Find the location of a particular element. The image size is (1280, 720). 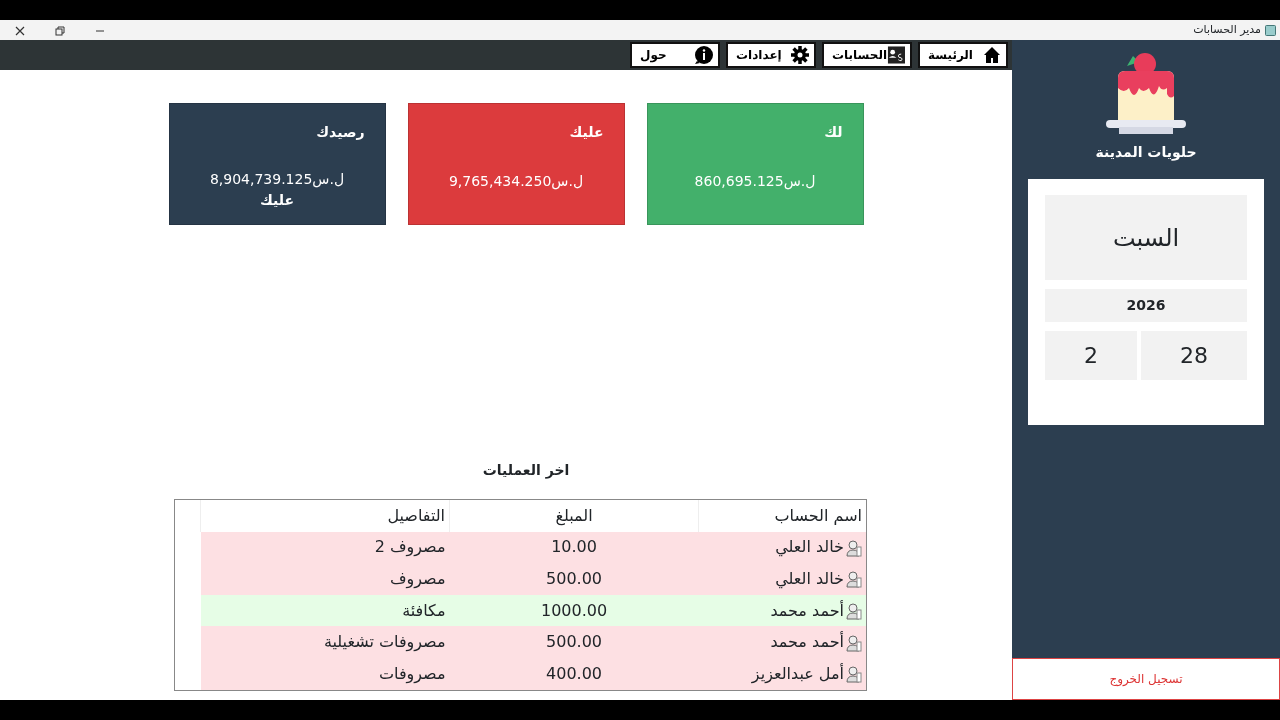

nav-button: حول is located at coordinates (675, 55).